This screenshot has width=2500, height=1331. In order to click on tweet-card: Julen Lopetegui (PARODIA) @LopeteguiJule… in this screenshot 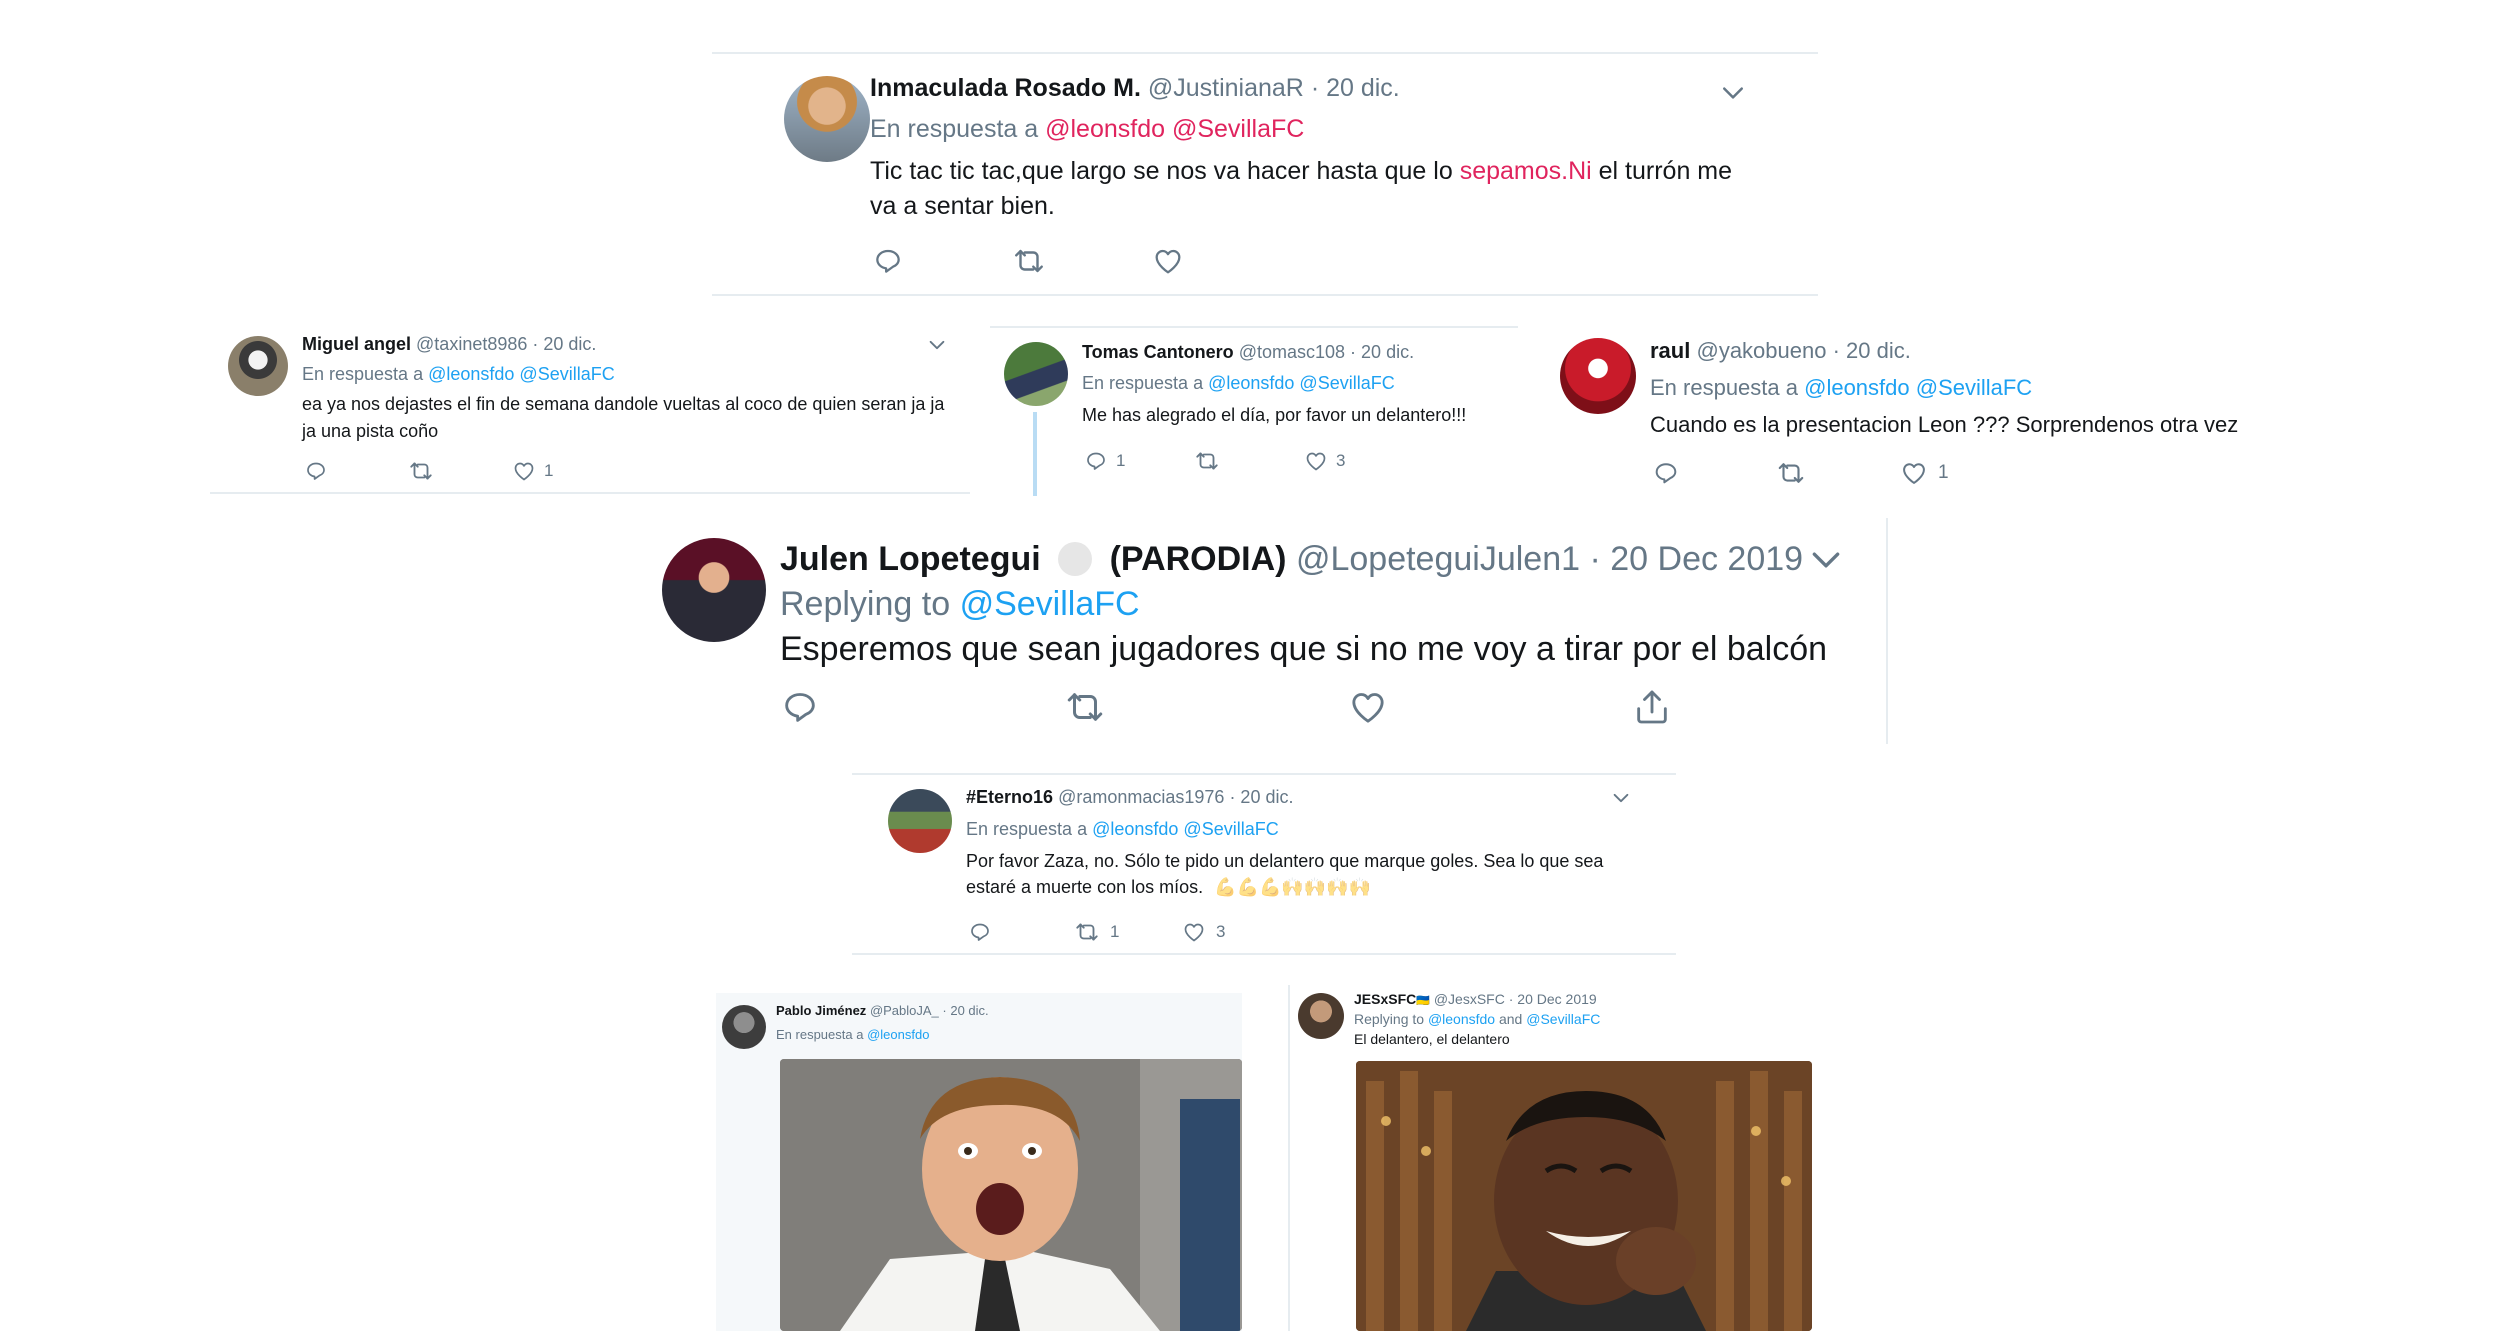, I will do `click(1265, 633)`.